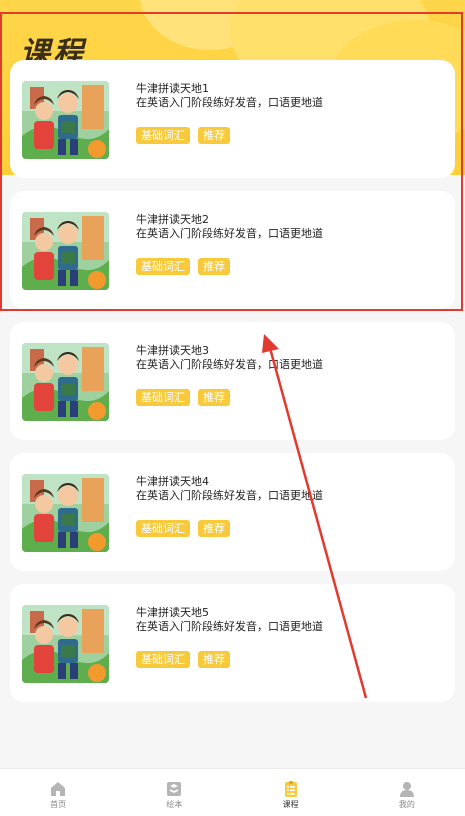 The height and width of the screenshot is (816, 465). I want to click on tab-mine: 我的, so click(407, 792).